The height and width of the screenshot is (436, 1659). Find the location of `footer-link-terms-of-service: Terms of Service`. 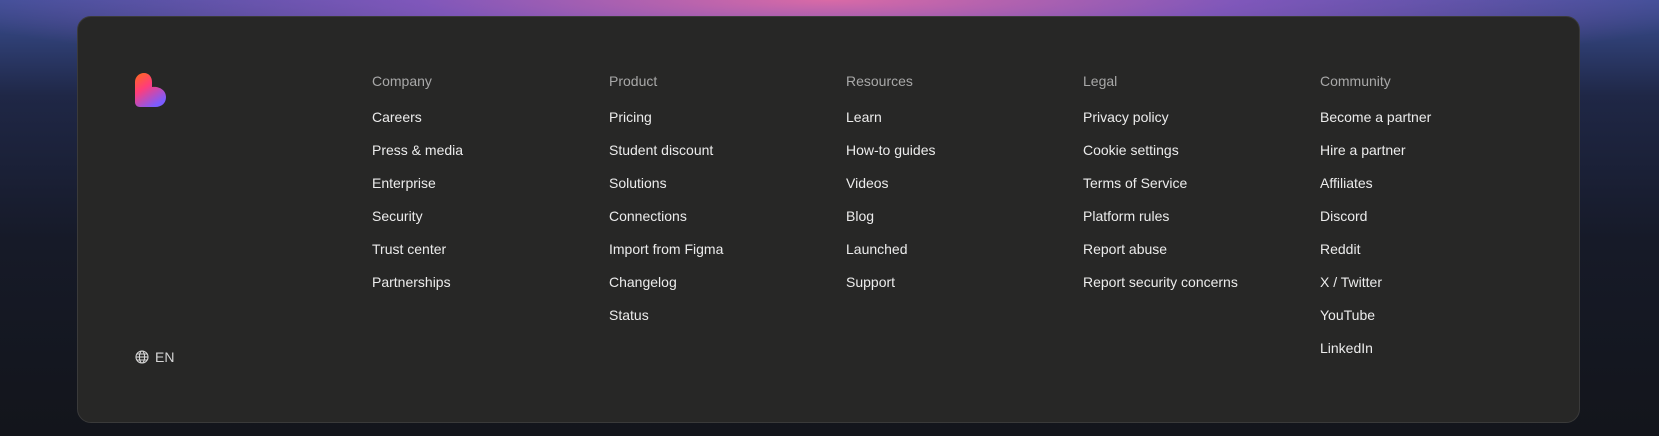

footer-link-terms-of-service: Terms of Service is located at coordinates (1193, 191).